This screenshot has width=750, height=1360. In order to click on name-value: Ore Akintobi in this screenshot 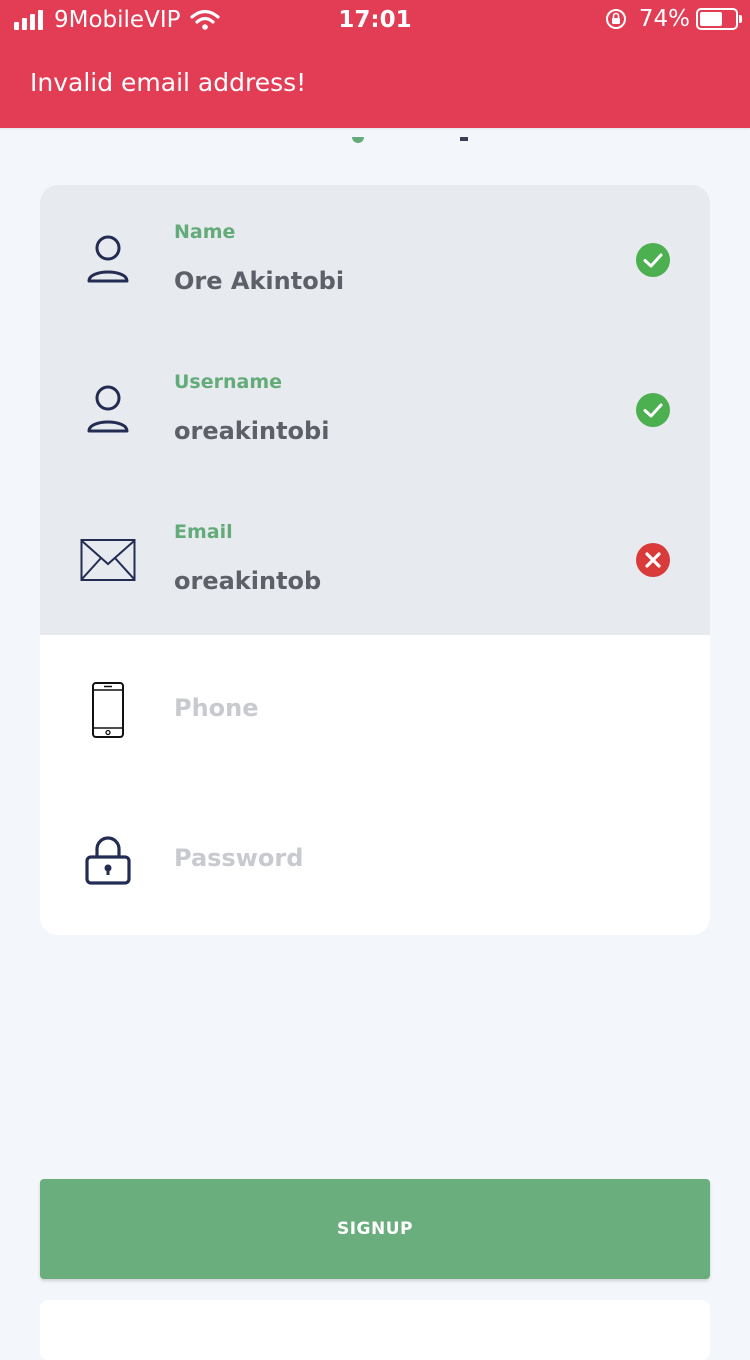, I will do `click(259, 281)`.